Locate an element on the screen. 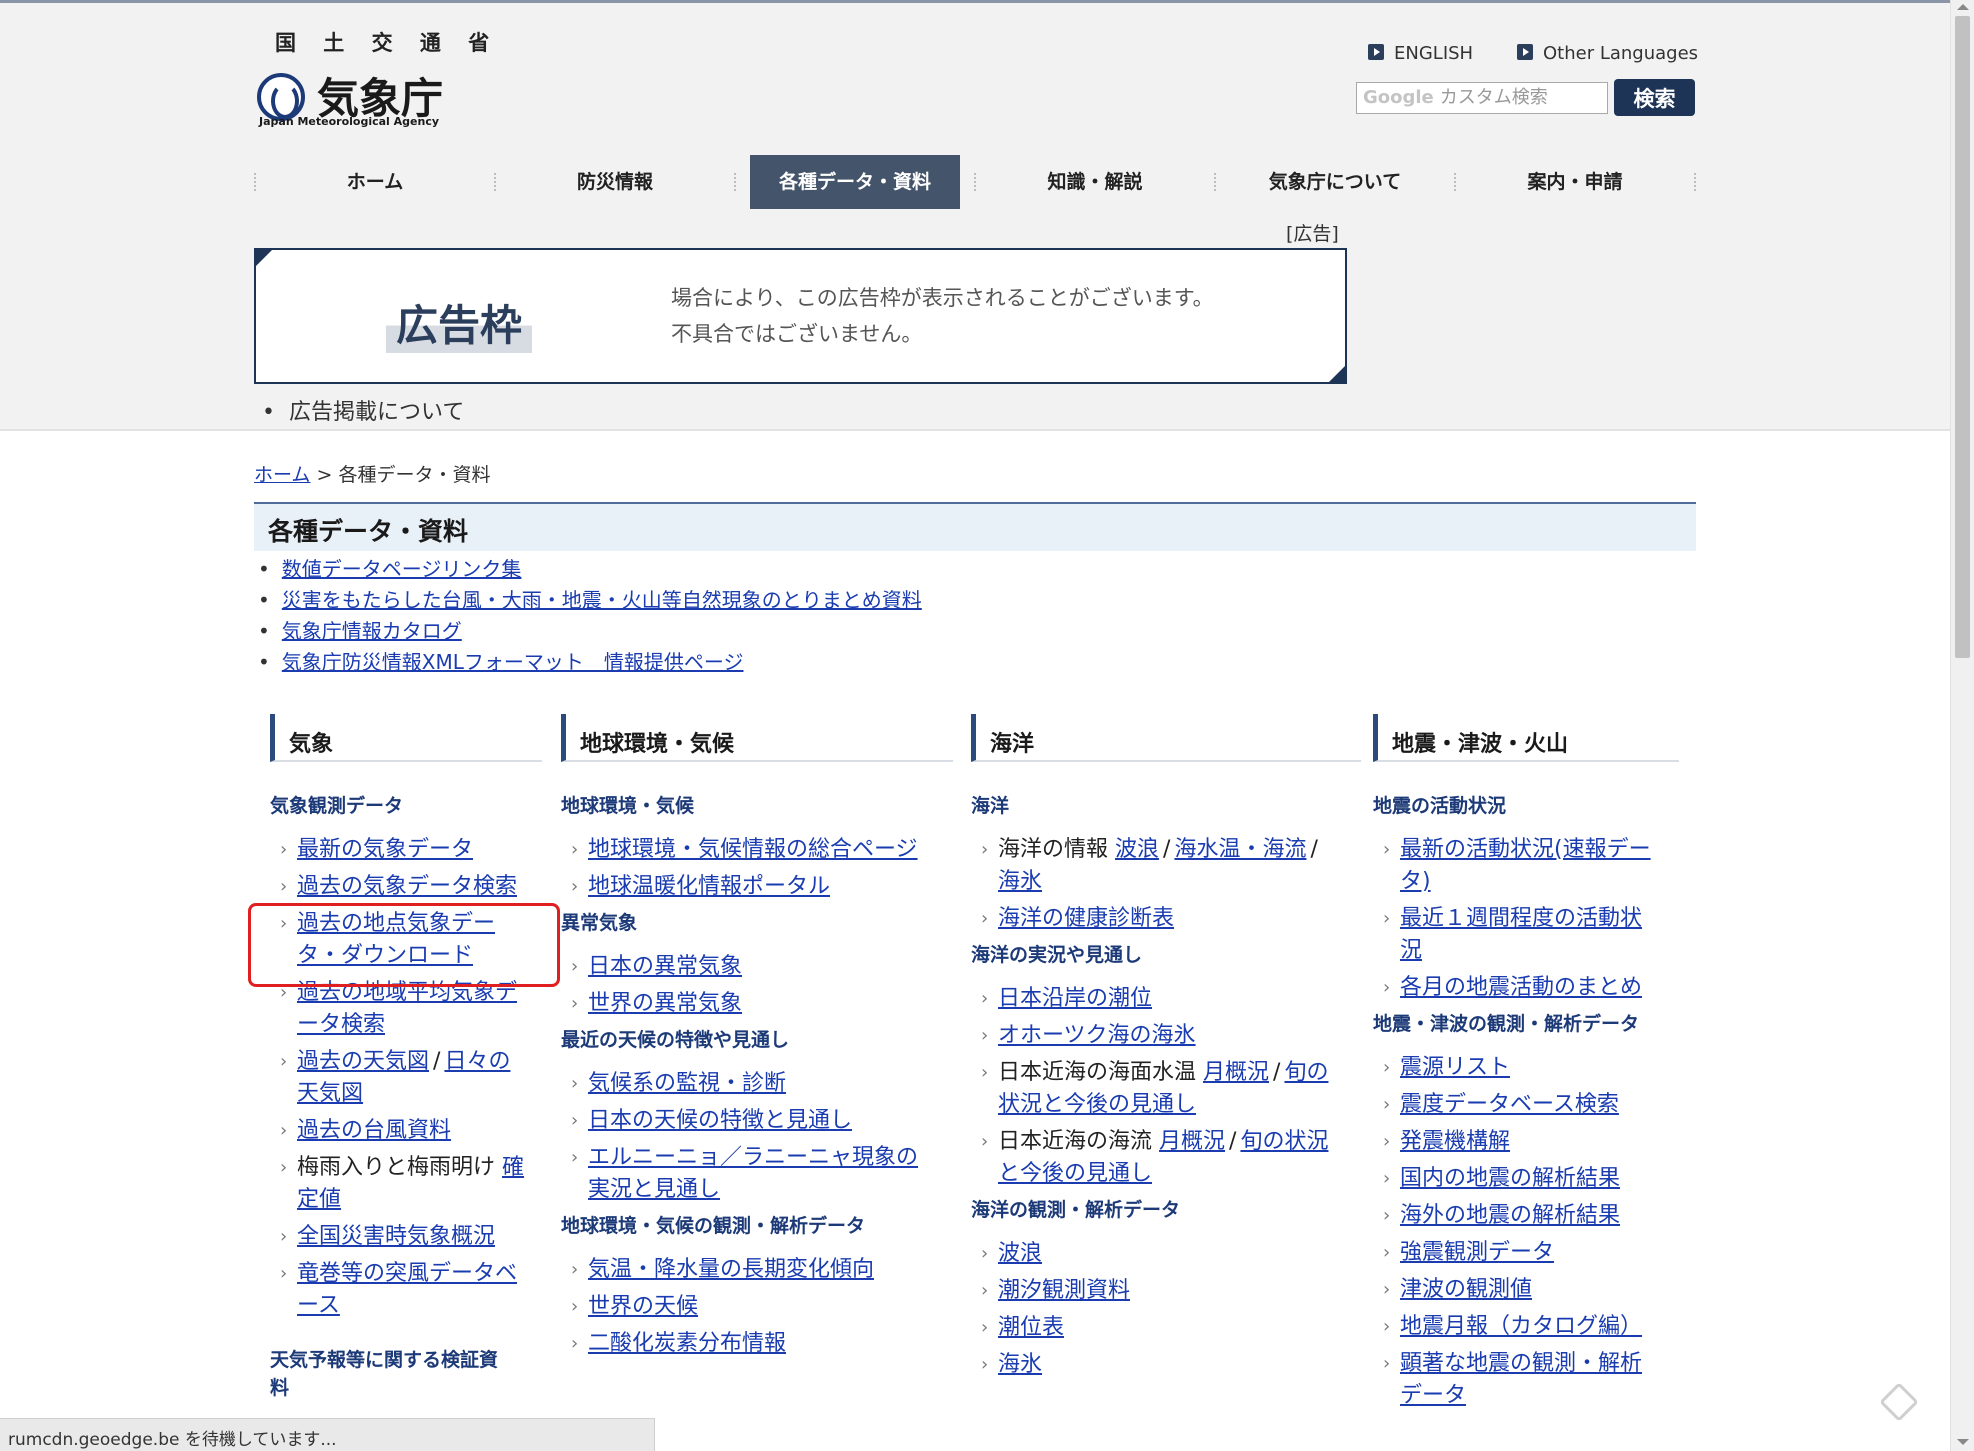 The width and height of the screenshot is (1974, 1451). link: 最新の気象データ is located at coordinates (385, 849).